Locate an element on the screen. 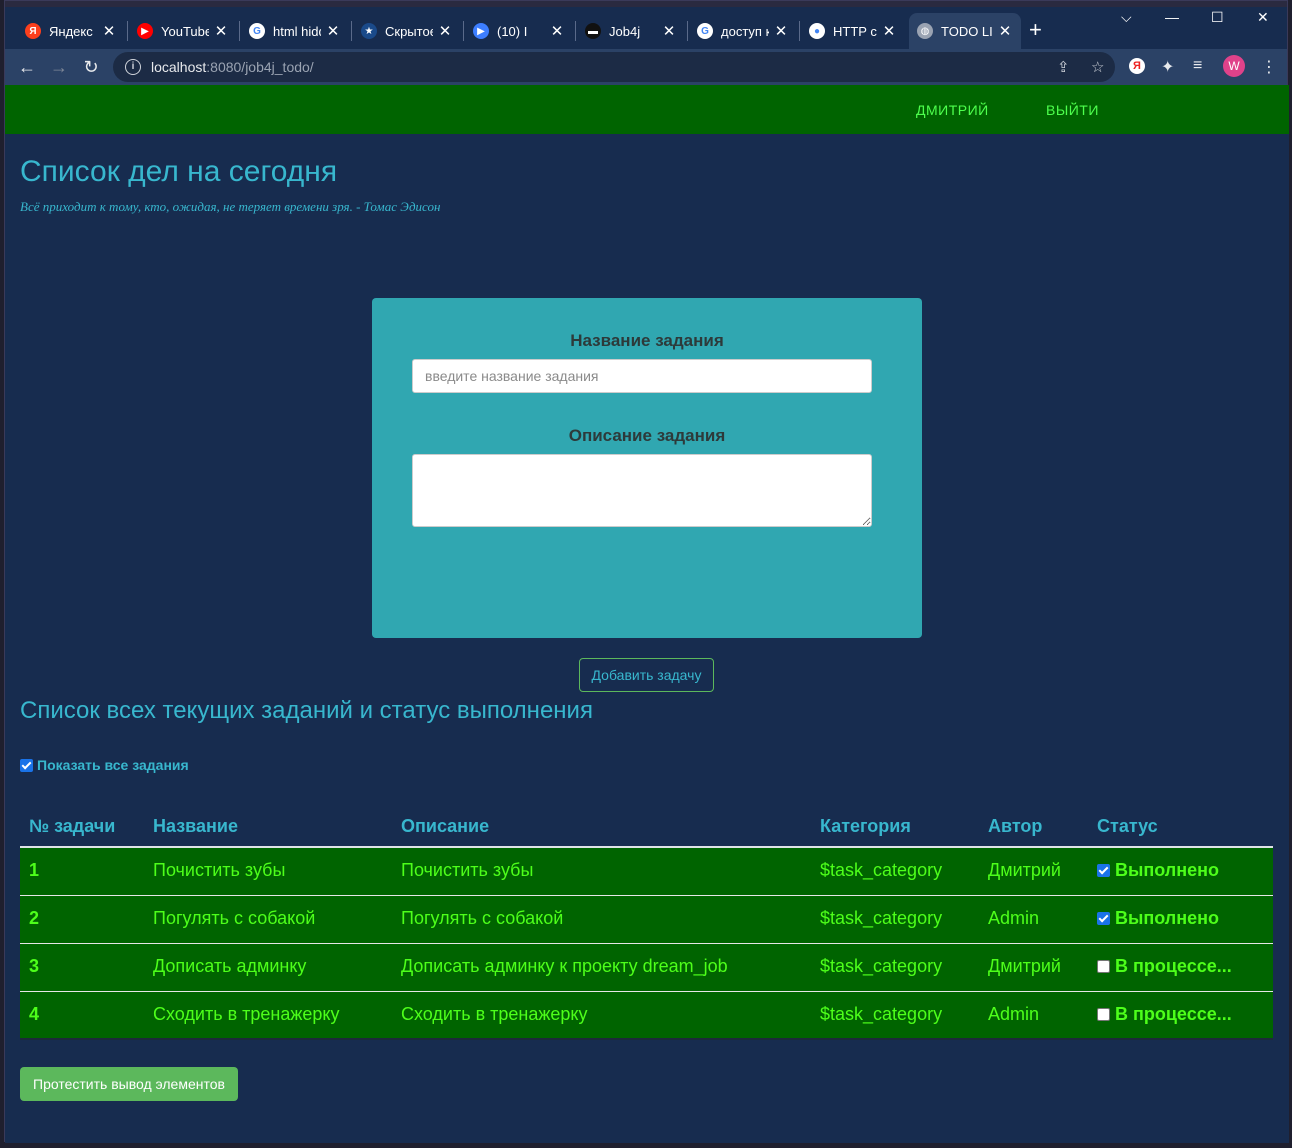 The width and height of the screenshot is (1292, 1148). show-all-toggle: Показать все задания is located at coordinates (104, 765).